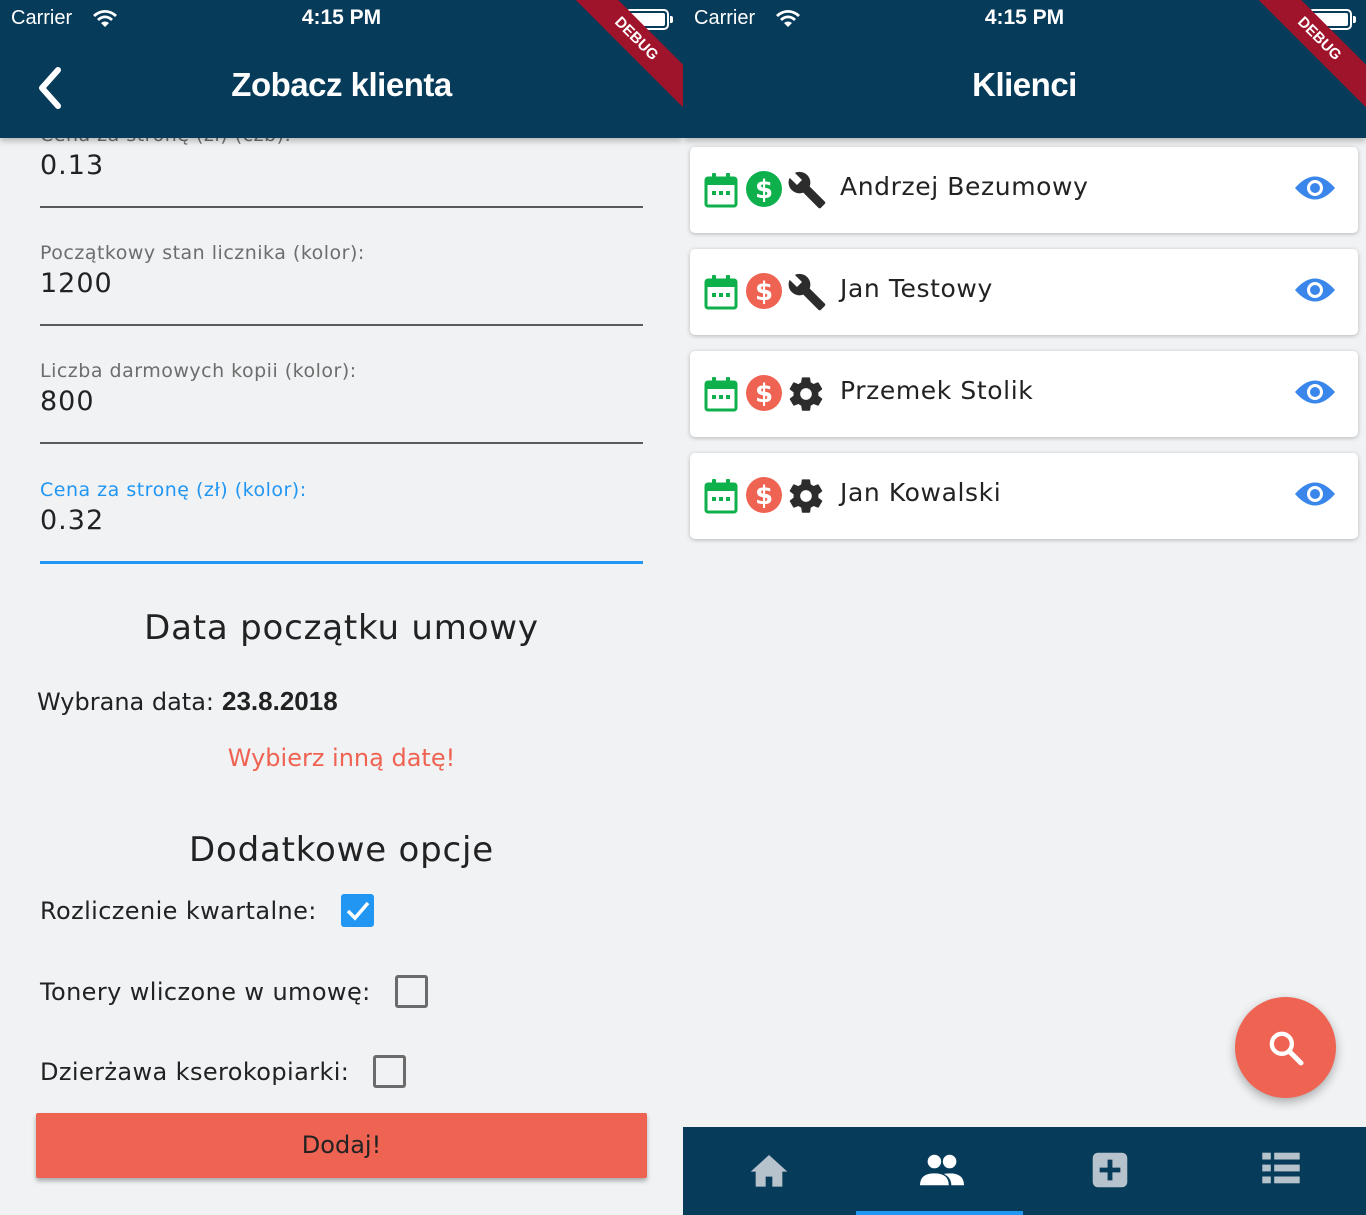  I want to click on price-color-field: Cena za stronę (zł) (kolor): 0.32, so click(341, 521).